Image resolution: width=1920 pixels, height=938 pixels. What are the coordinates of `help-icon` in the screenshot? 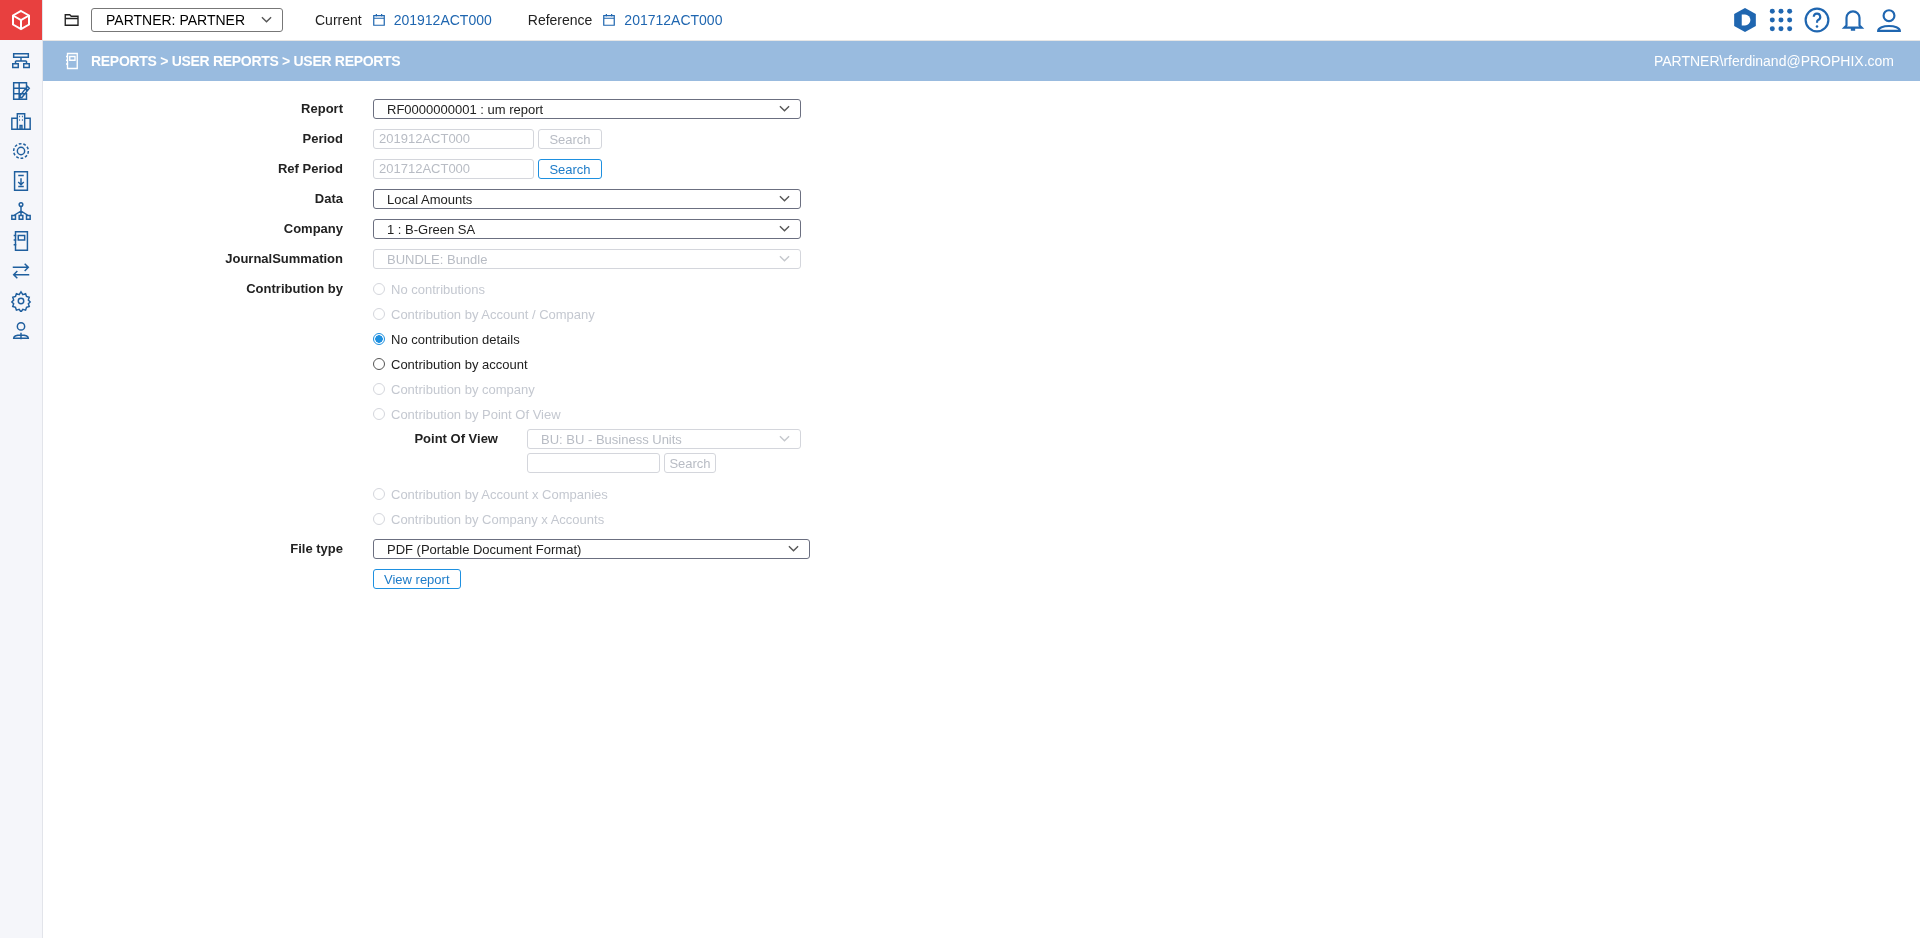 It's located at (1817, 20).